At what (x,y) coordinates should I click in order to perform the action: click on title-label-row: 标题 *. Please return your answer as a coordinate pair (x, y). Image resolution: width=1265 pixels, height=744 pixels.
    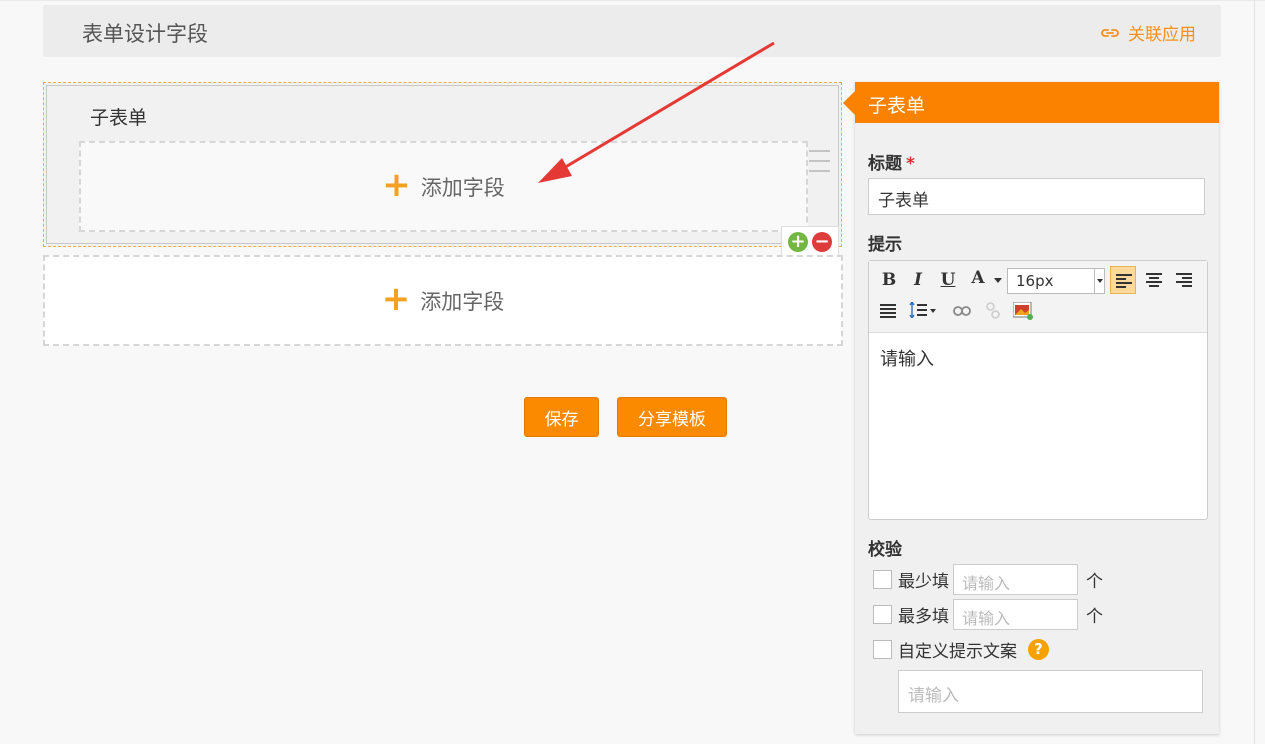
    Looking at the image, I should click on (891, 161).